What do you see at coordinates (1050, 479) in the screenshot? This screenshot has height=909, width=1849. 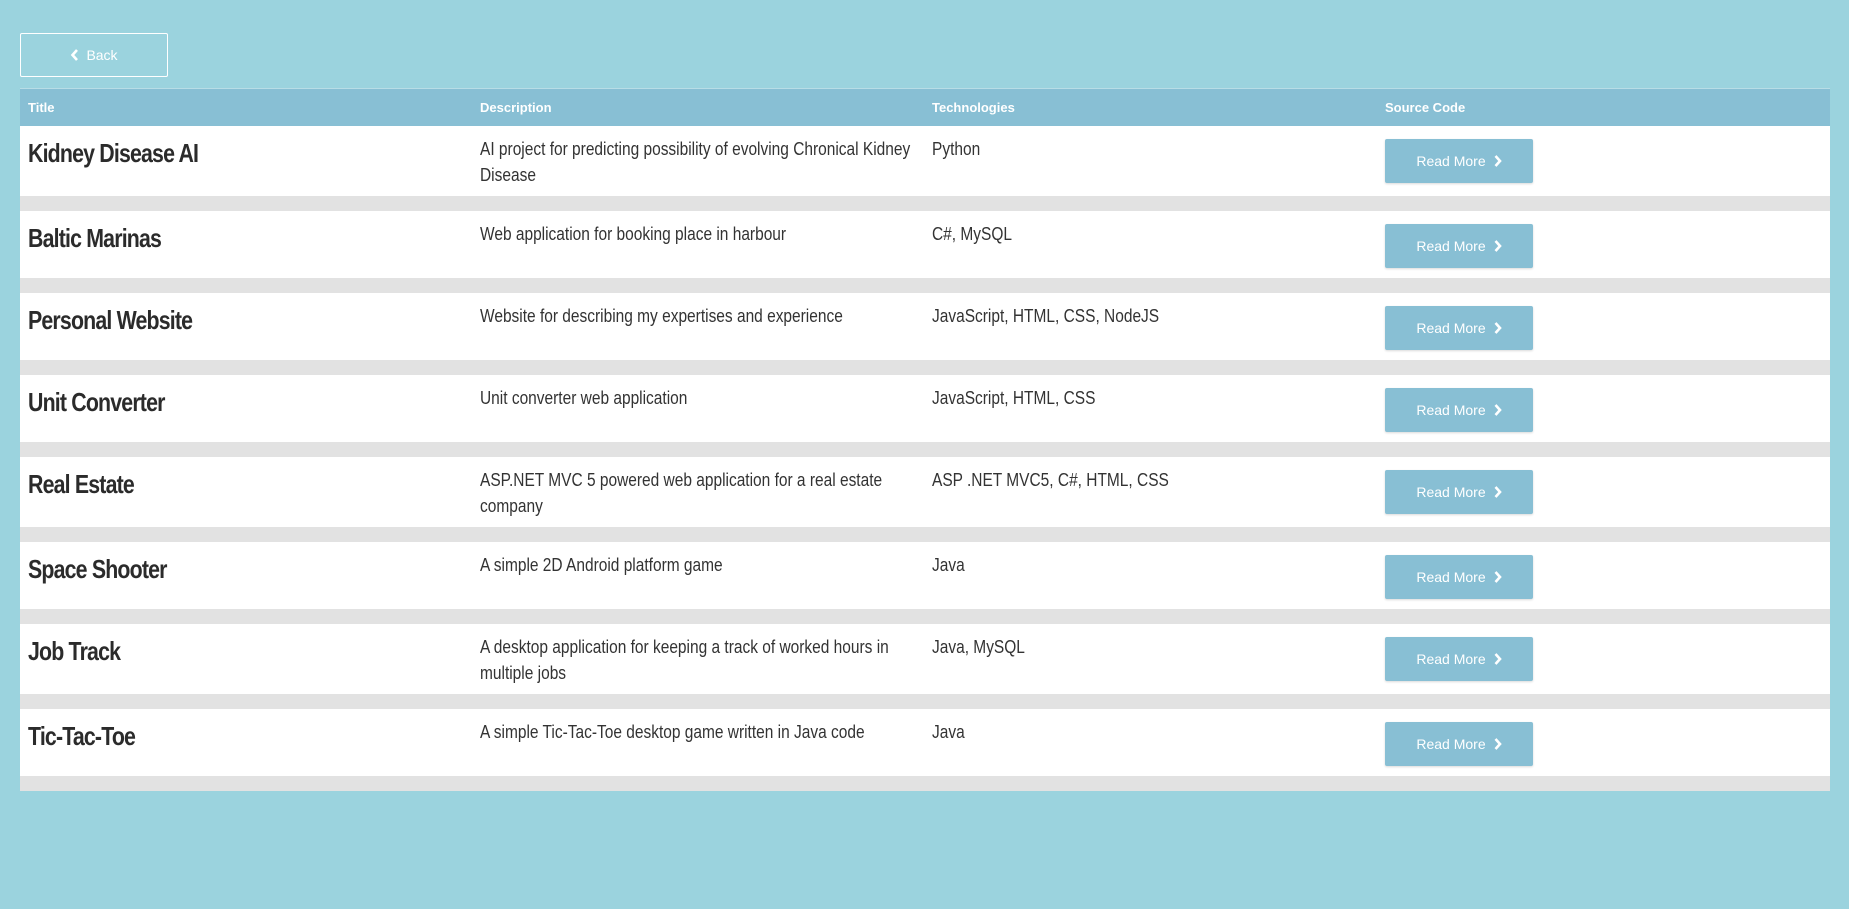 I see `project-technologies-text: ASP .NET MVC5, C#, HTML, CSS` at bounding box center [1050, 479].